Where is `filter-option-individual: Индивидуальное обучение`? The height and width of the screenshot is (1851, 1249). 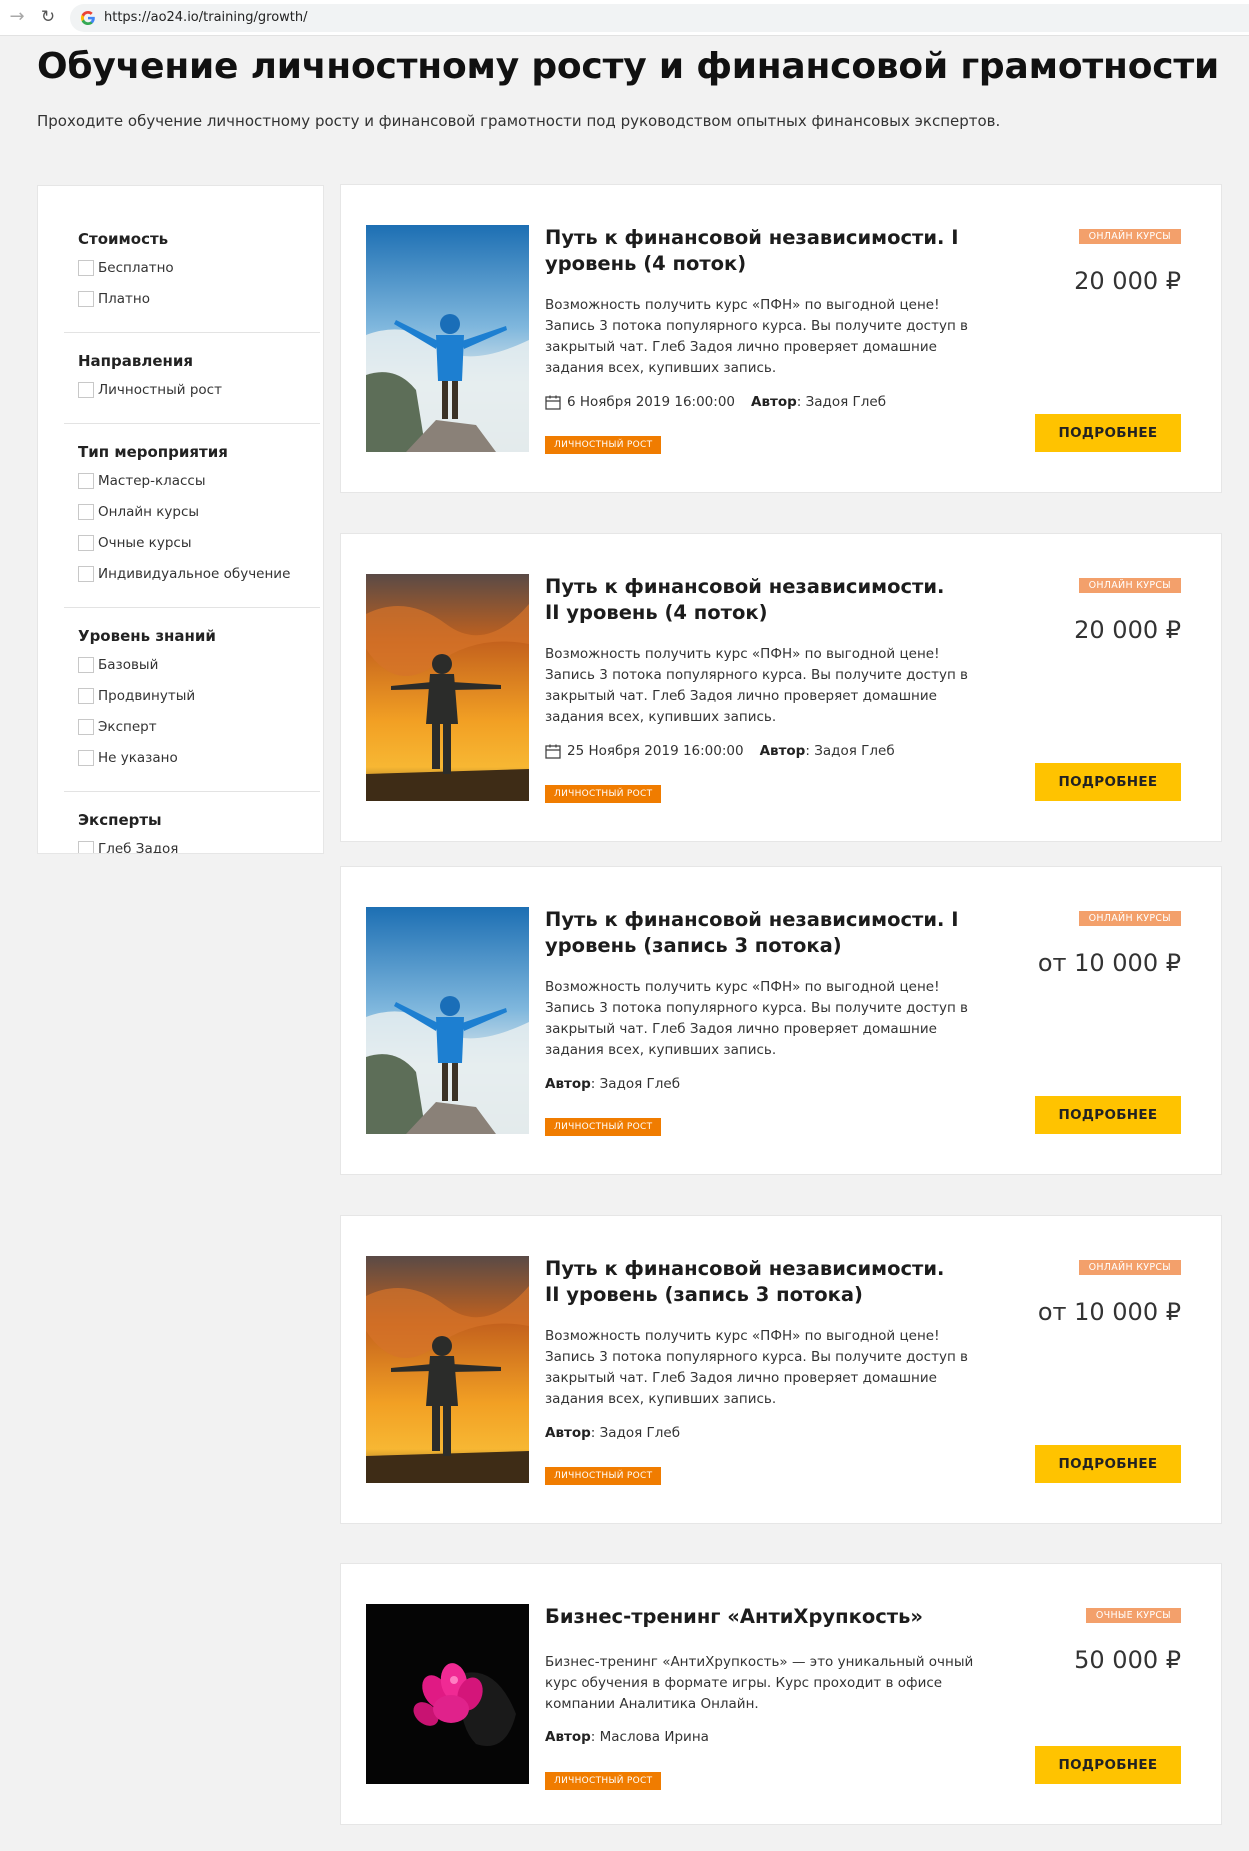
filter-option-individual: Индивидуальное обучение is located at coordinates (184, 573).